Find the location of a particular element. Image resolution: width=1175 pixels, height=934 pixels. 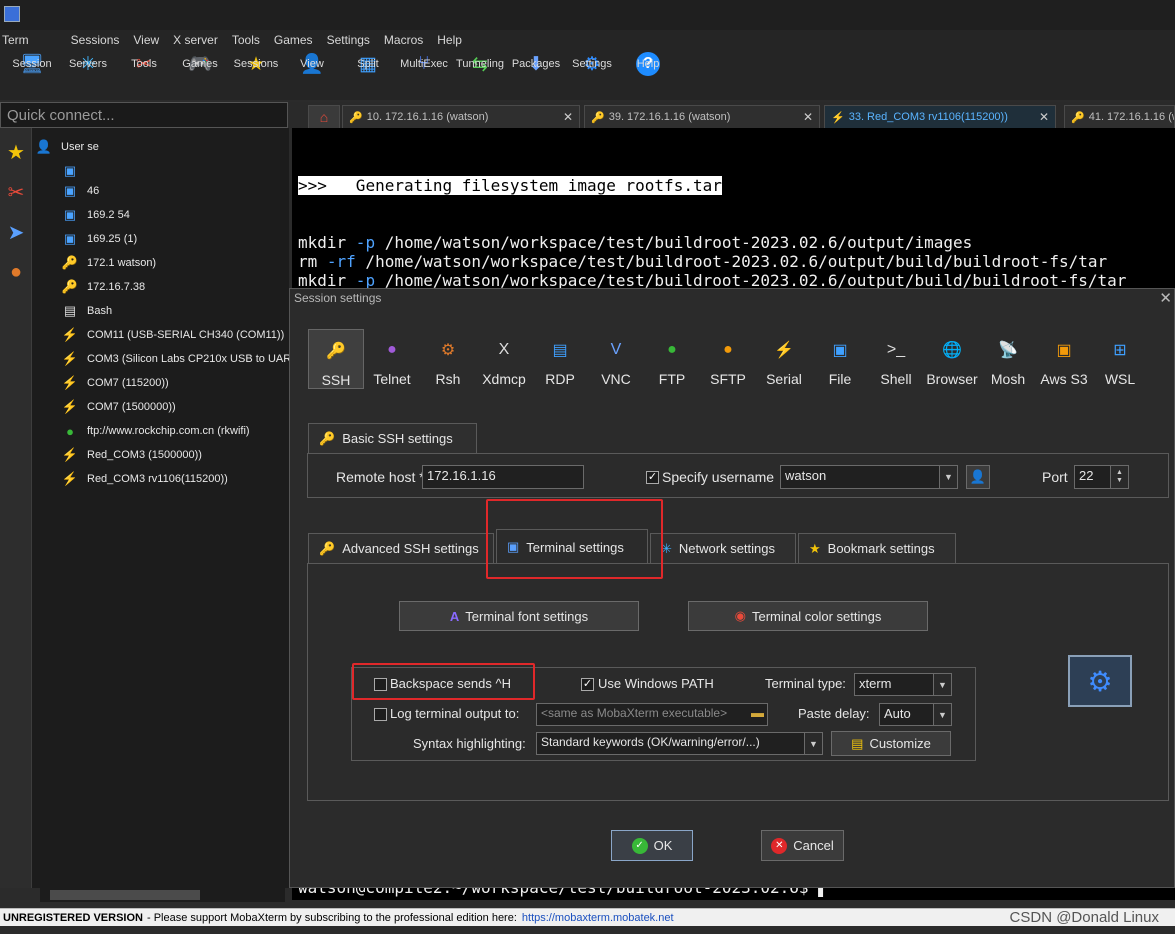

serial-icon: ⚡ is located at coordinates (70, 406).